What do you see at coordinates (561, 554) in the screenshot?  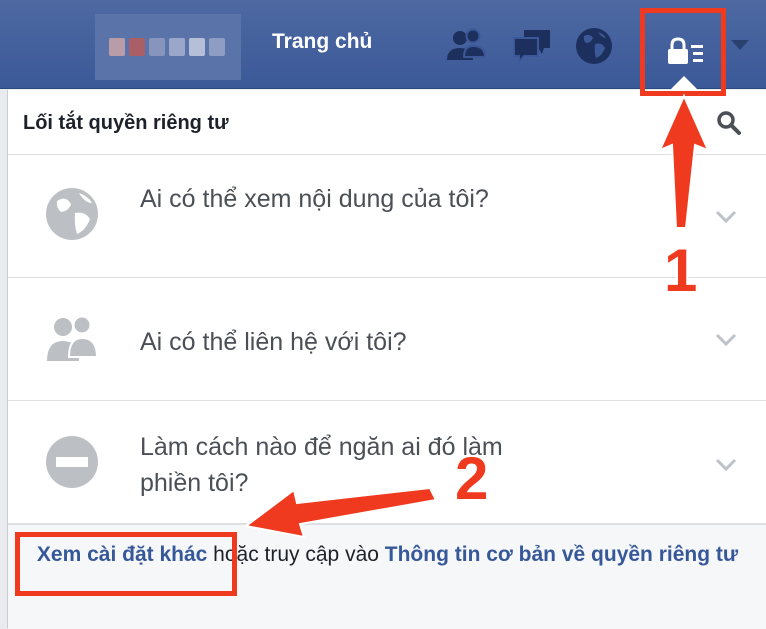 I see `privacy-basics-link: Thông tin cơ bản về quyền riêng tư` at bounding box center [561, 554].